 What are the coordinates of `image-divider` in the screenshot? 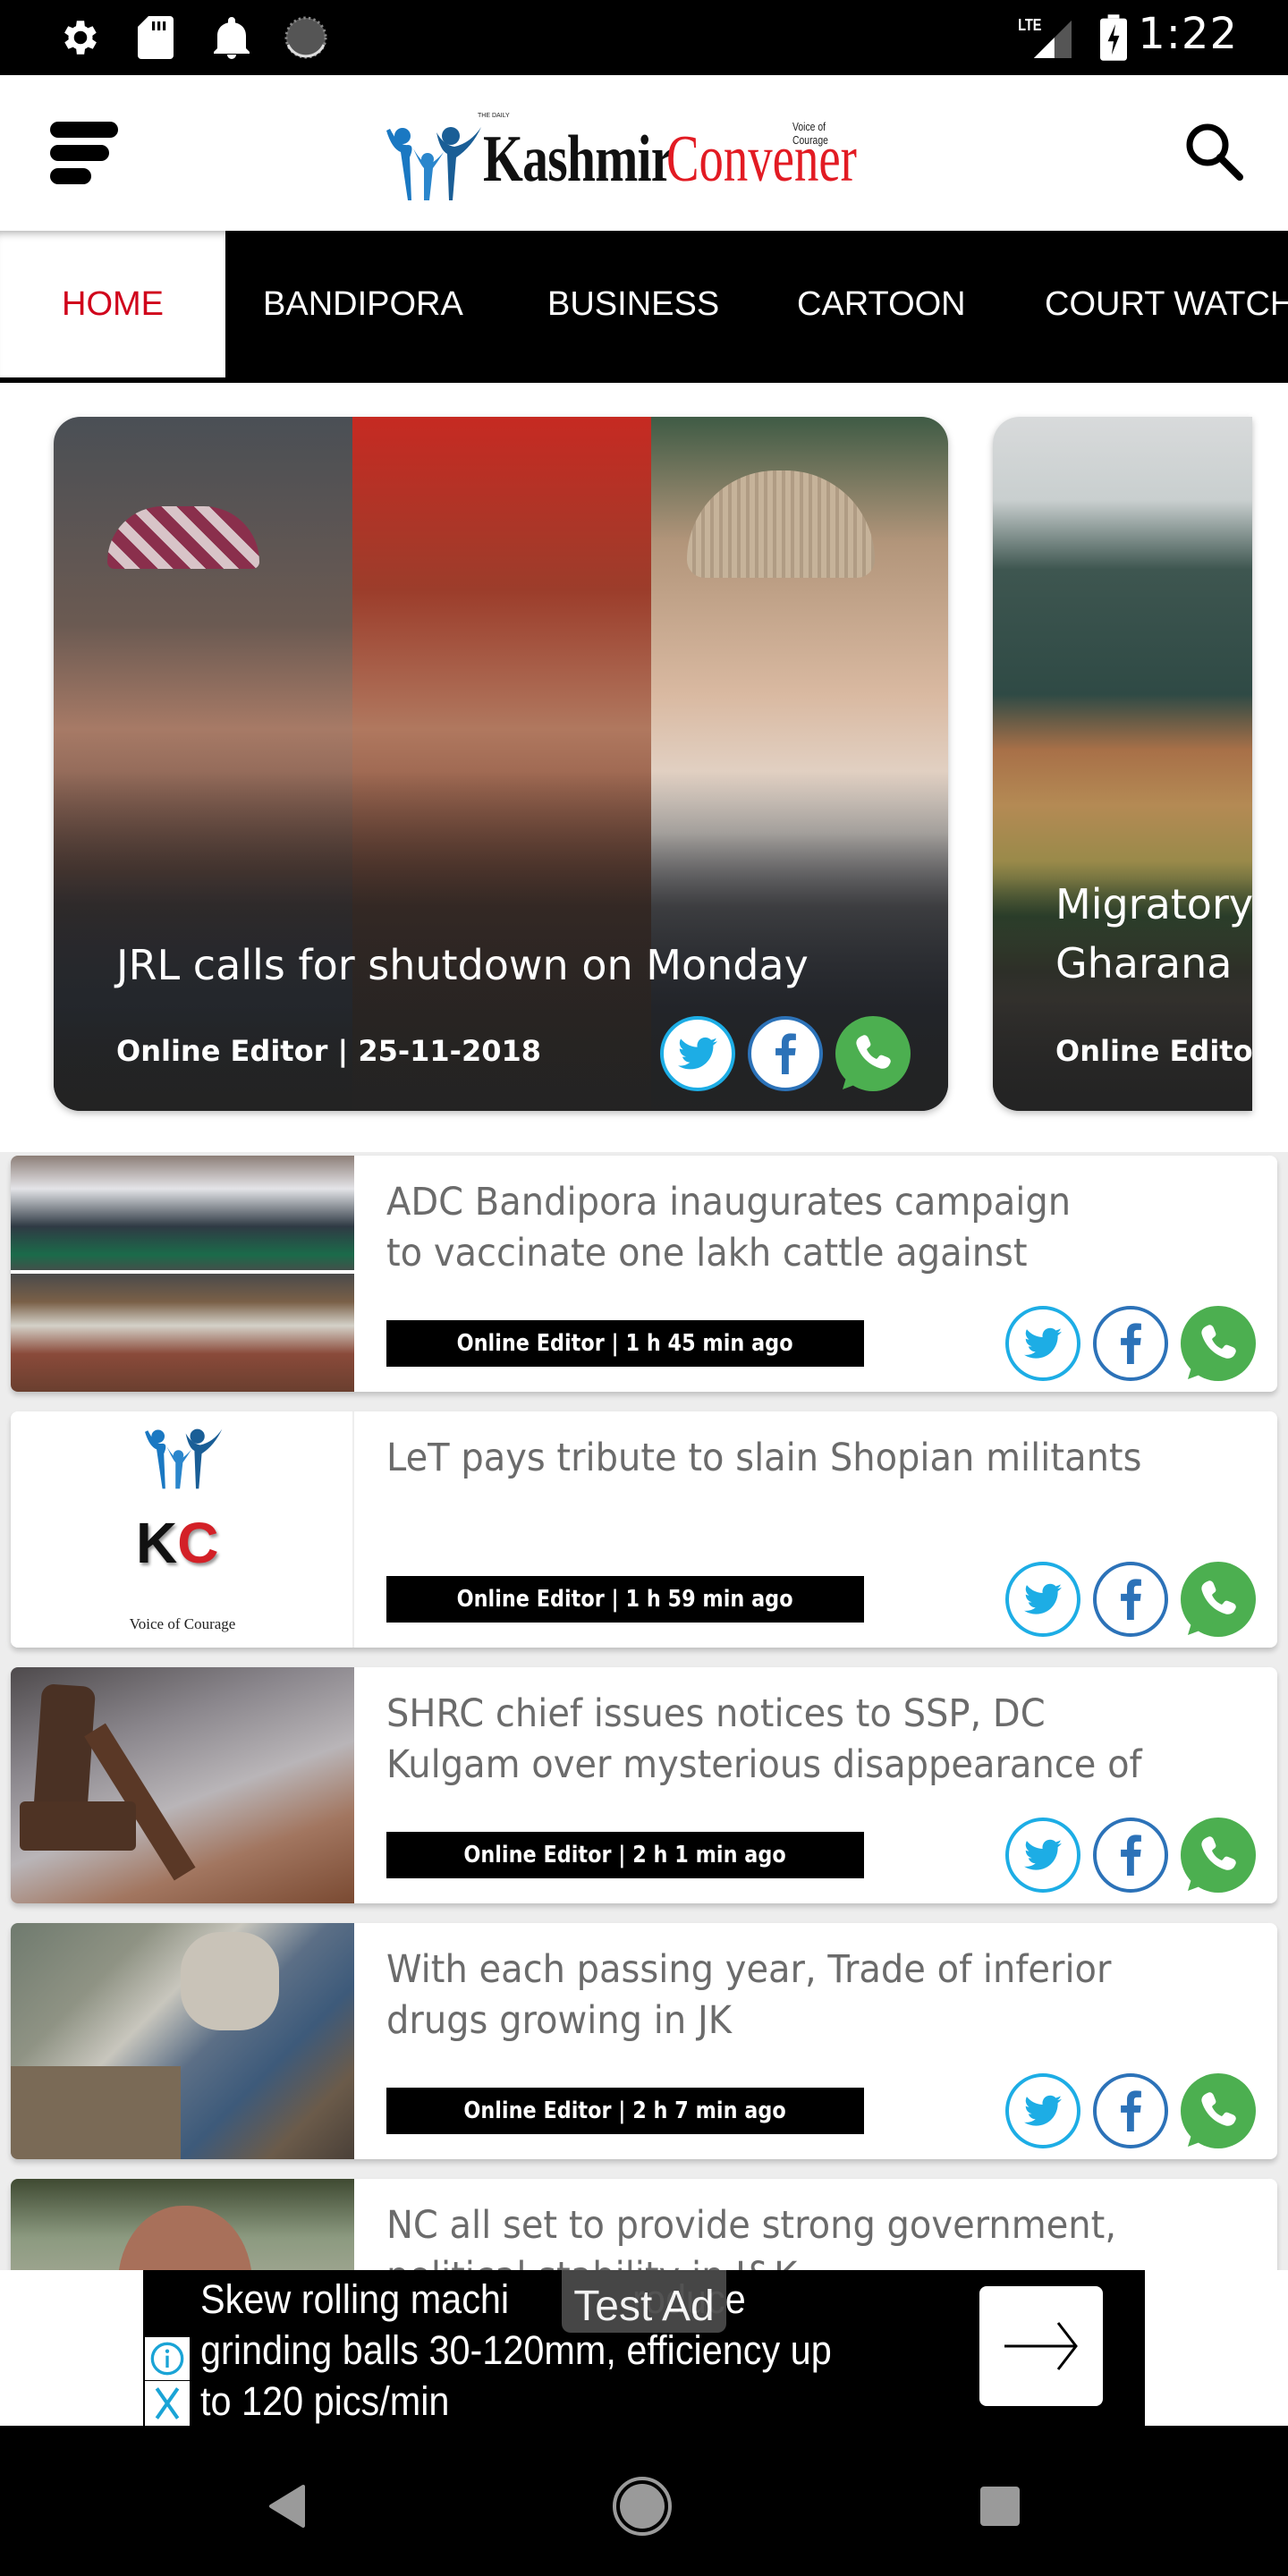 It's located at (182, 1272).